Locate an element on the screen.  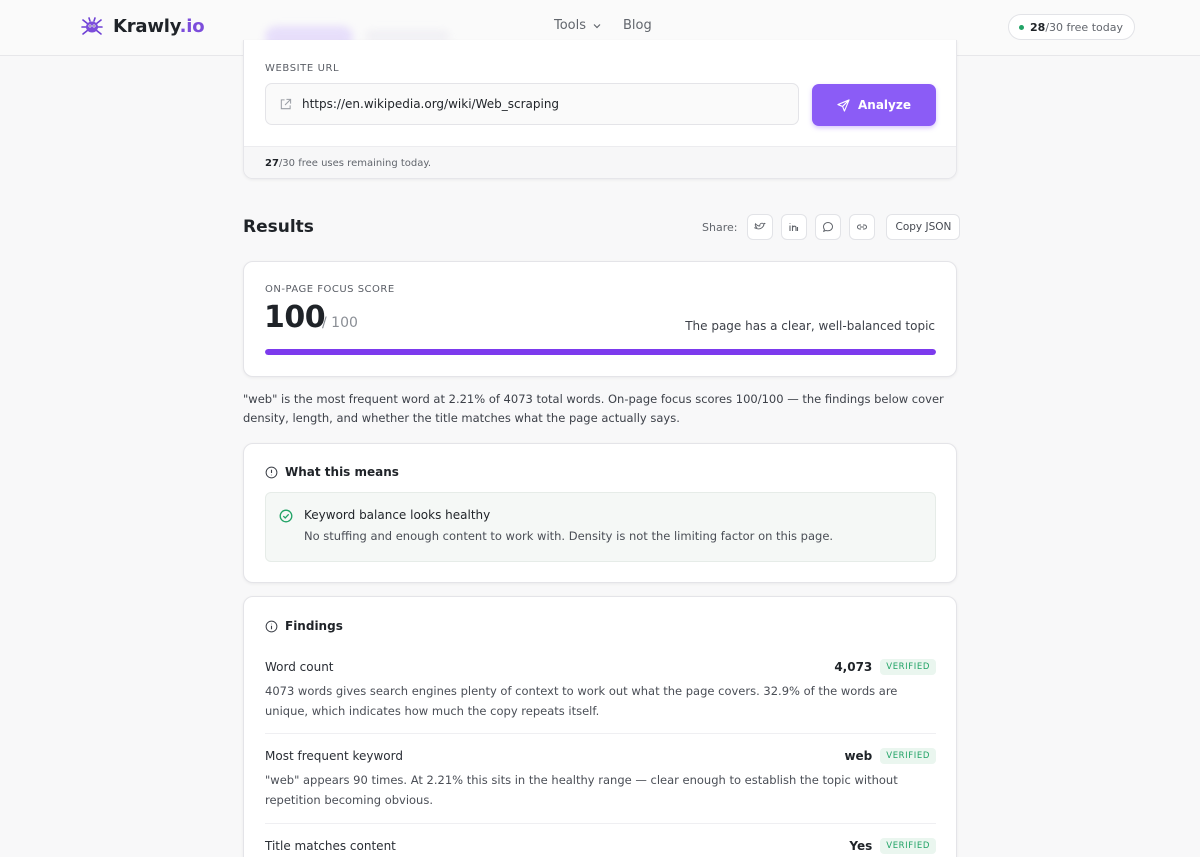
results-heading: Results is located at coordinates (278, 227).